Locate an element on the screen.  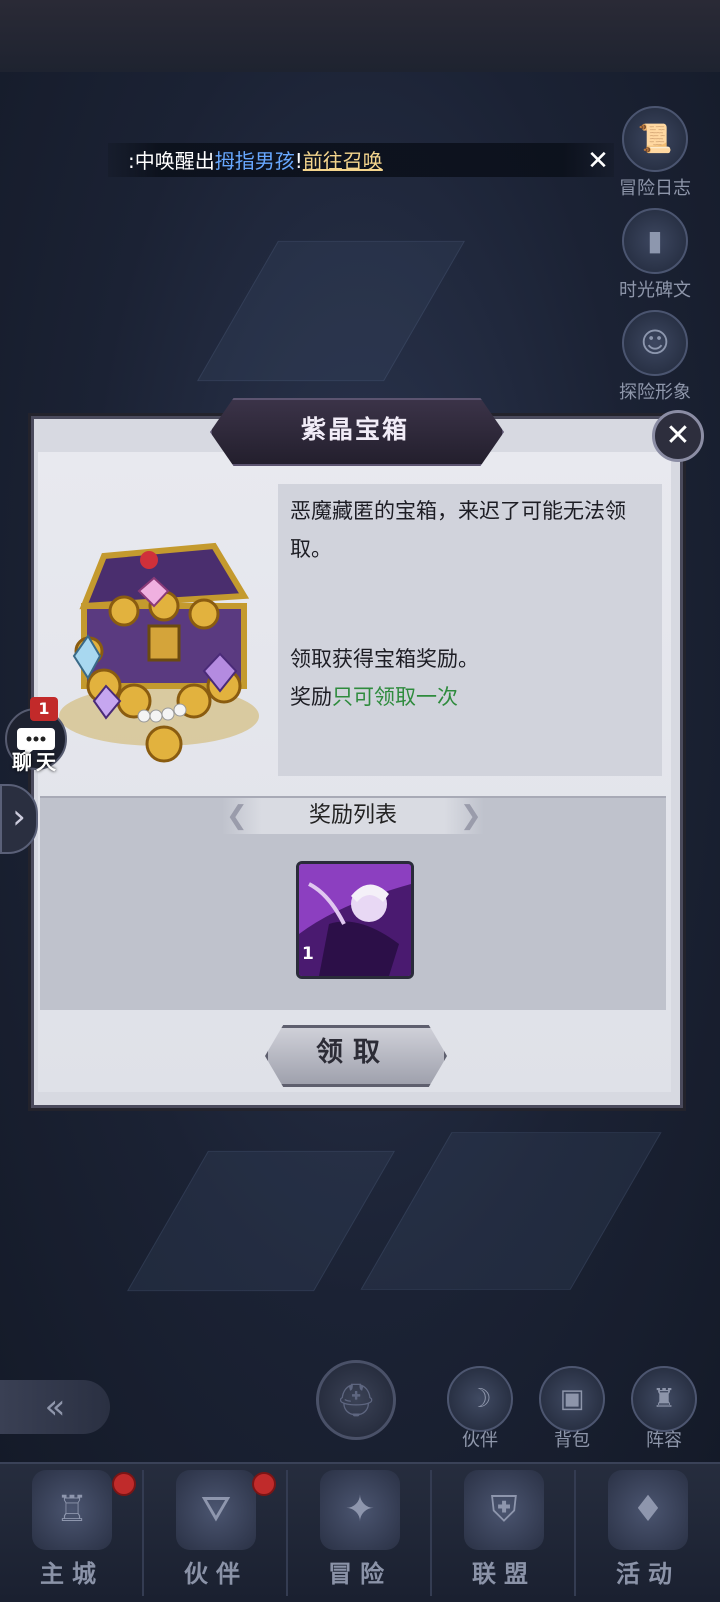
nav-tab-label: 联盟 is located at coordinates (504, 1574).